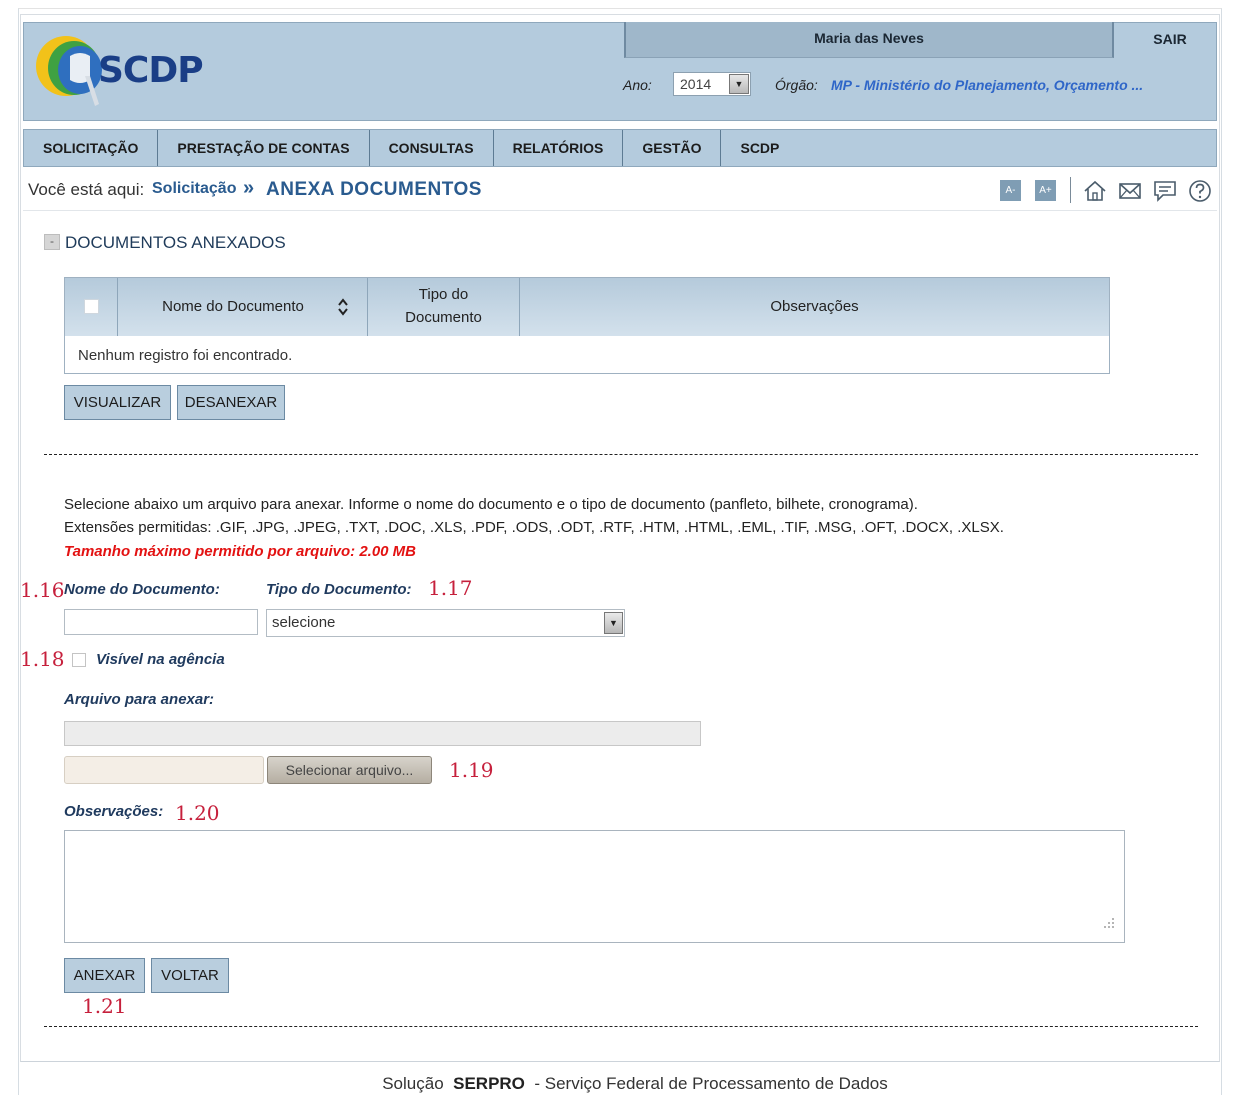 The width and height of the screenshot is (1234, 1095). I want to click on annotation-label: 1.20, so click(197, 813).